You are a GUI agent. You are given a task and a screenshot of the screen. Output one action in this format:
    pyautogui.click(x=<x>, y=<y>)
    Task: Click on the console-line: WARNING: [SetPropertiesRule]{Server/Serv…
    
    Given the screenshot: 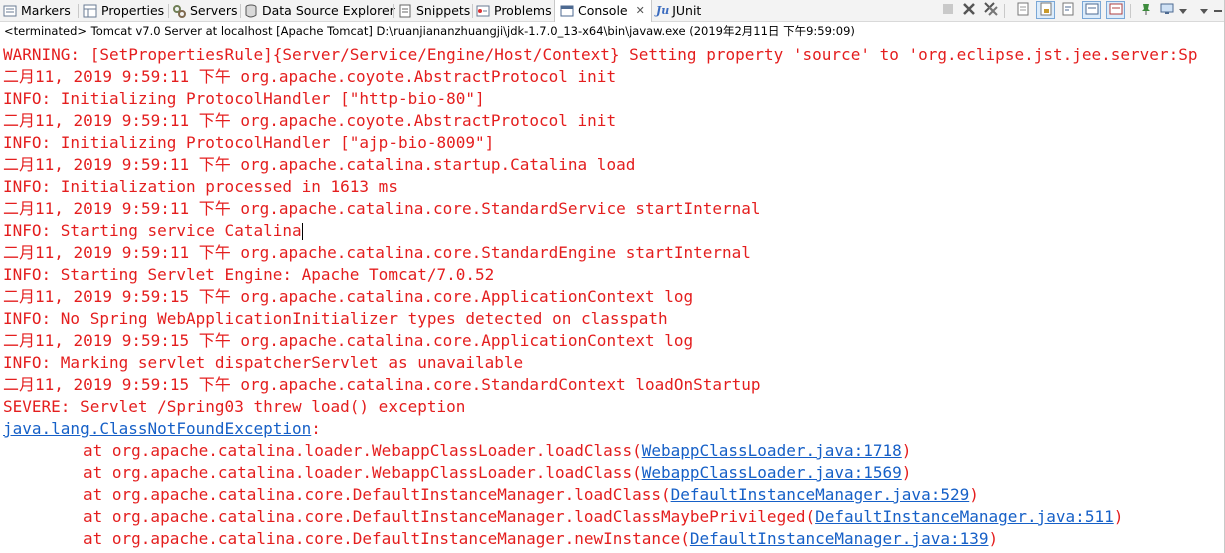 What is the action you would take?
    pyautogui.click(x=612, y=55)
    